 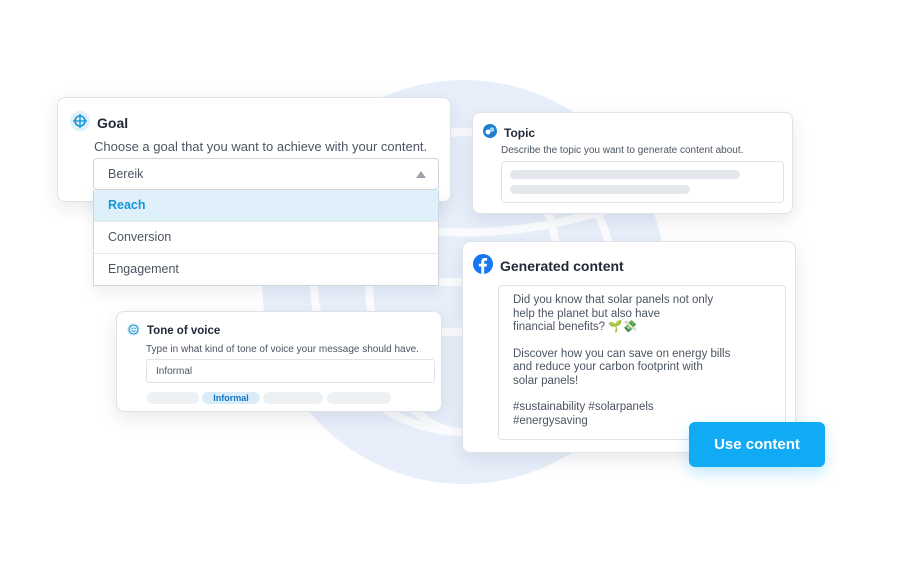 I want to click on generated-title: Generated content, so click(x=562, y=265).